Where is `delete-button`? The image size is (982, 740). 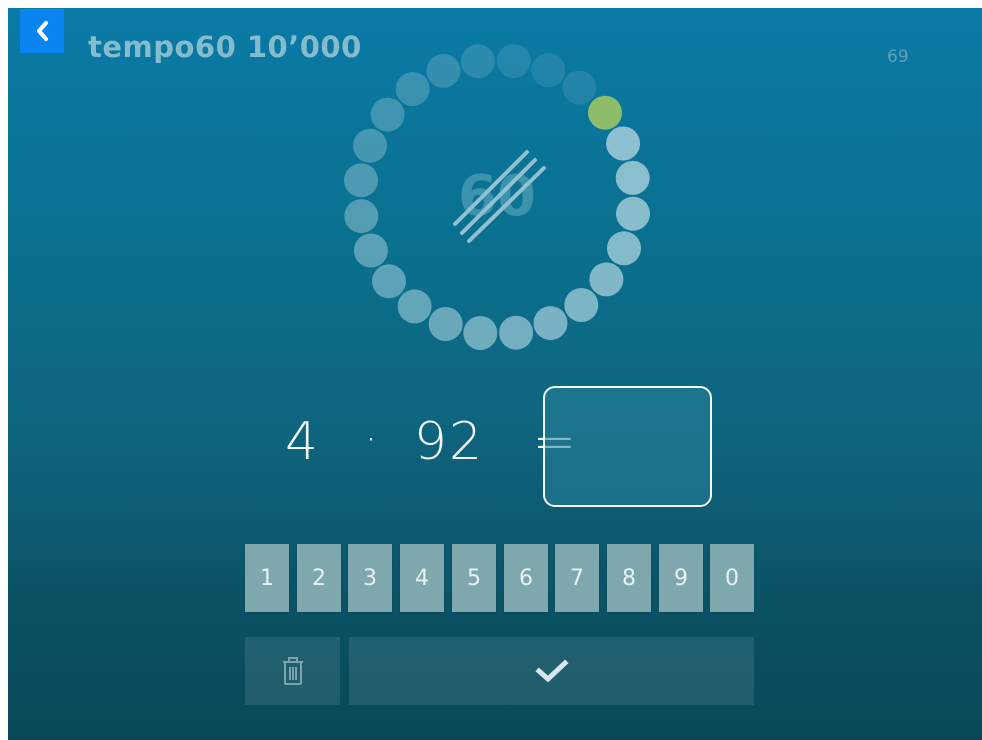 delete-button is located at coordinates (292, 671).